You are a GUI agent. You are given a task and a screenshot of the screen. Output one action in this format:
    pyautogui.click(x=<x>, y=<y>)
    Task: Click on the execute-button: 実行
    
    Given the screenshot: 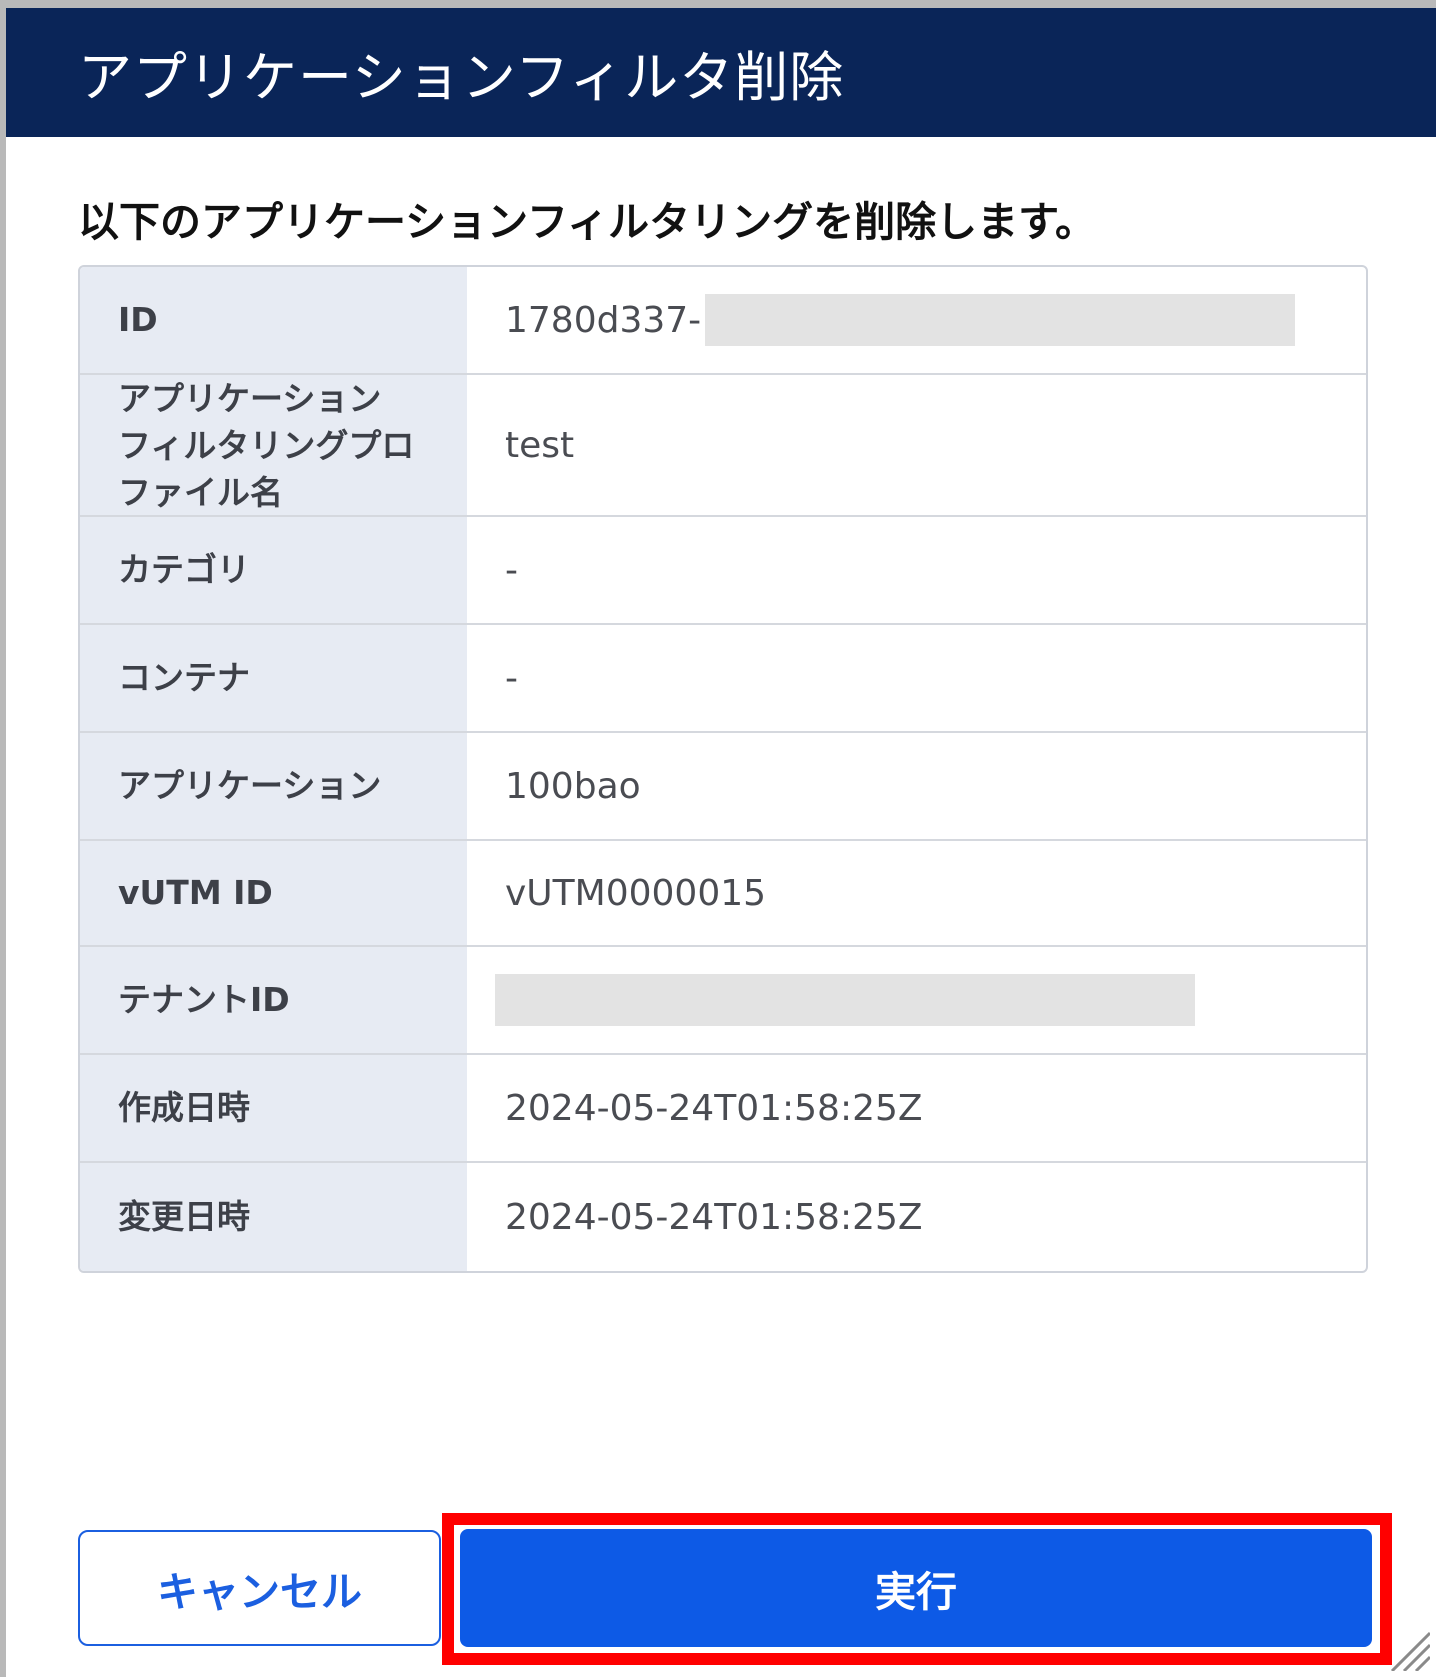 What is the action you would take?
    pyautogui.click(x=916, y=1588)
    